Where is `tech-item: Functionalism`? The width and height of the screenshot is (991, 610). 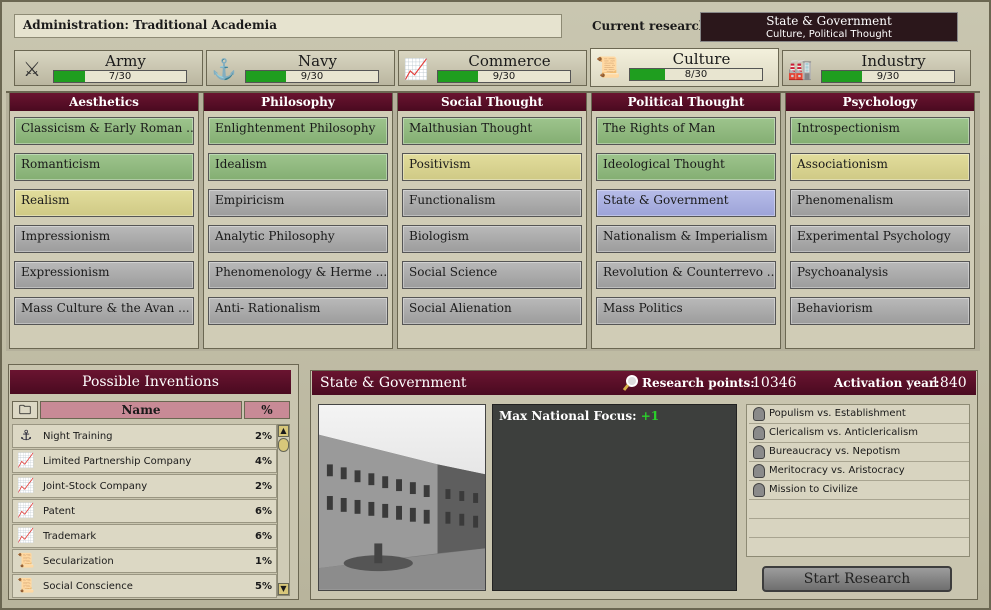 tech-item: Functionalism is located at coordinates (492, 203).